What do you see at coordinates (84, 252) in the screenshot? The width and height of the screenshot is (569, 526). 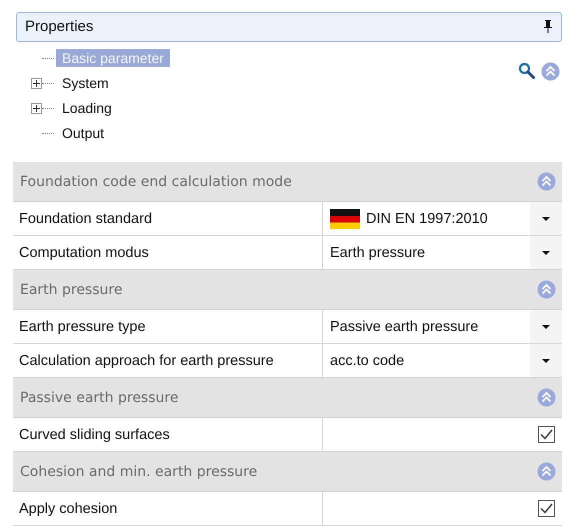 I see `property-label: Computation modus` at bounding box center [84, 252].